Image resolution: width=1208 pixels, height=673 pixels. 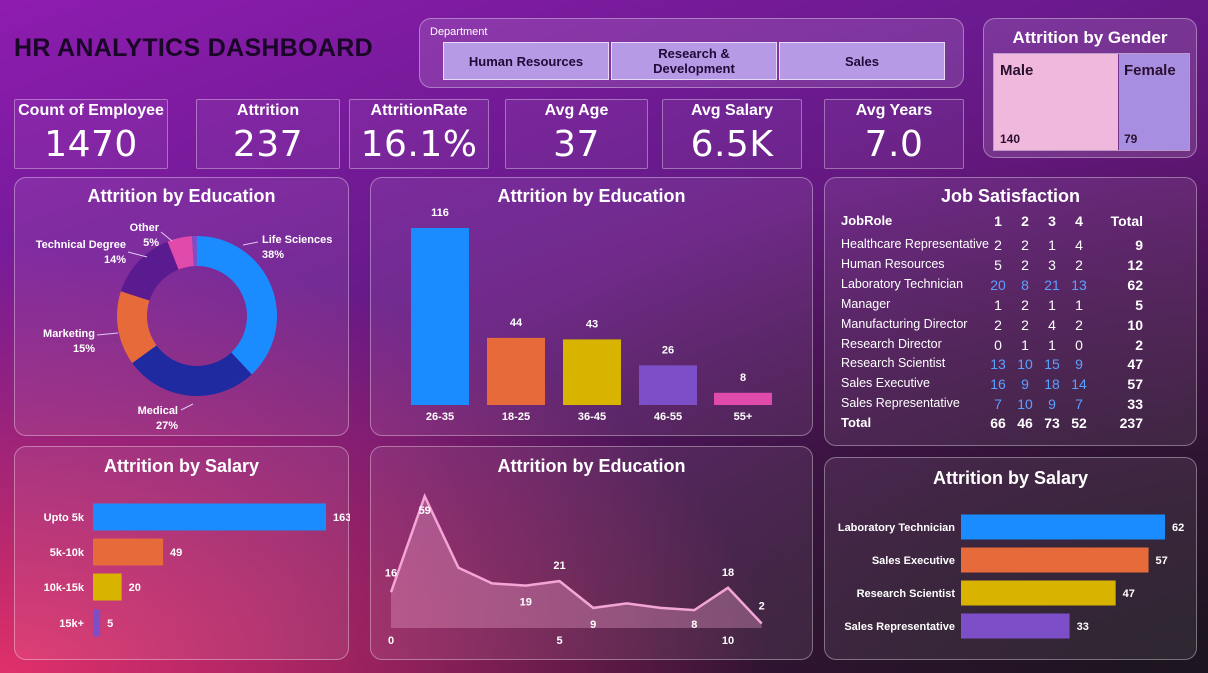 What do you see at coordinates (1154, 102) in the screenshot?
I see `gender-tile-female: Female 79` at bounding box center [1154, 102].